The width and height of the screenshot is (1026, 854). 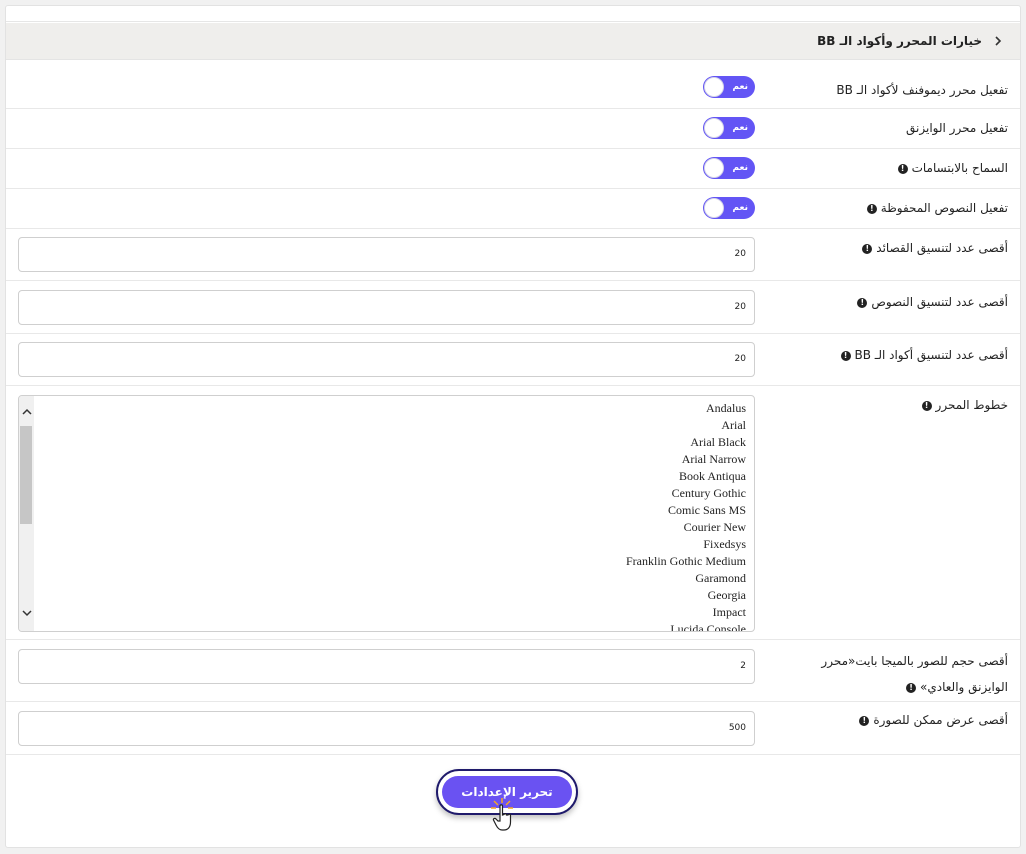 What do you see at coordinates (686, 561) in the screenshot?
I see `list-item: Franklin Gothic Medium` at bounding box center [686, 561].